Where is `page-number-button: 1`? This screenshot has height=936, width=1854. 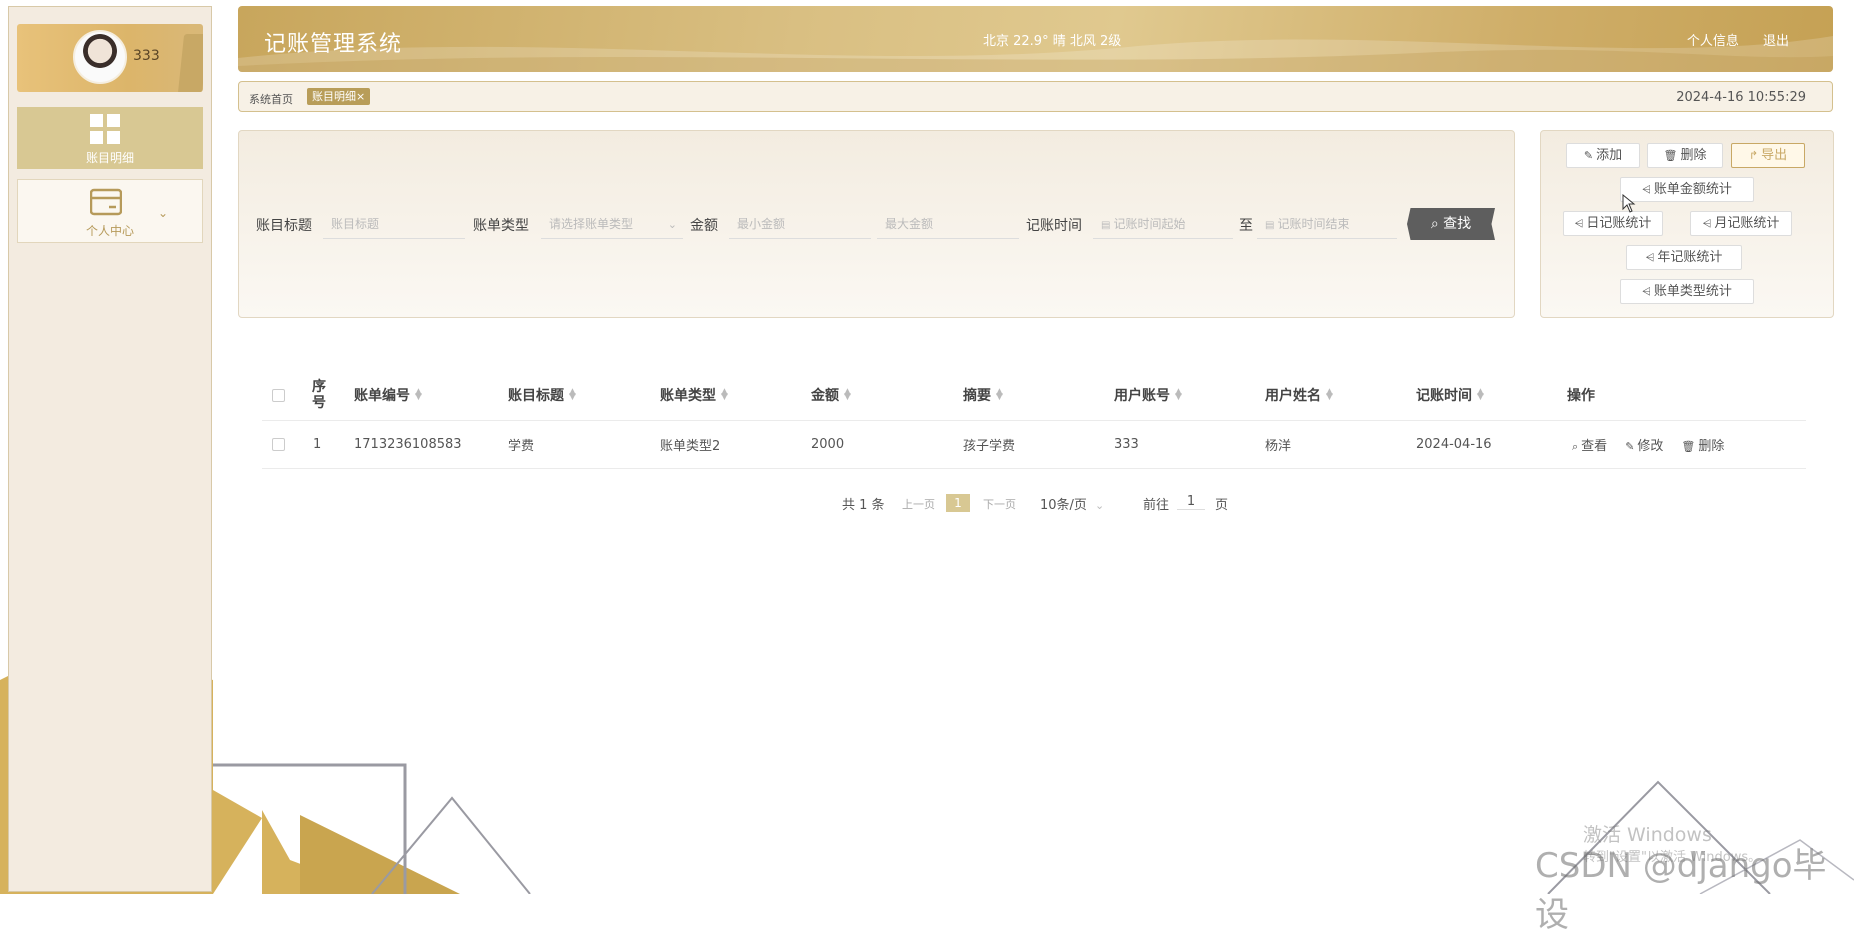 page-number-button: 1 is located at coordinates (958, 503).